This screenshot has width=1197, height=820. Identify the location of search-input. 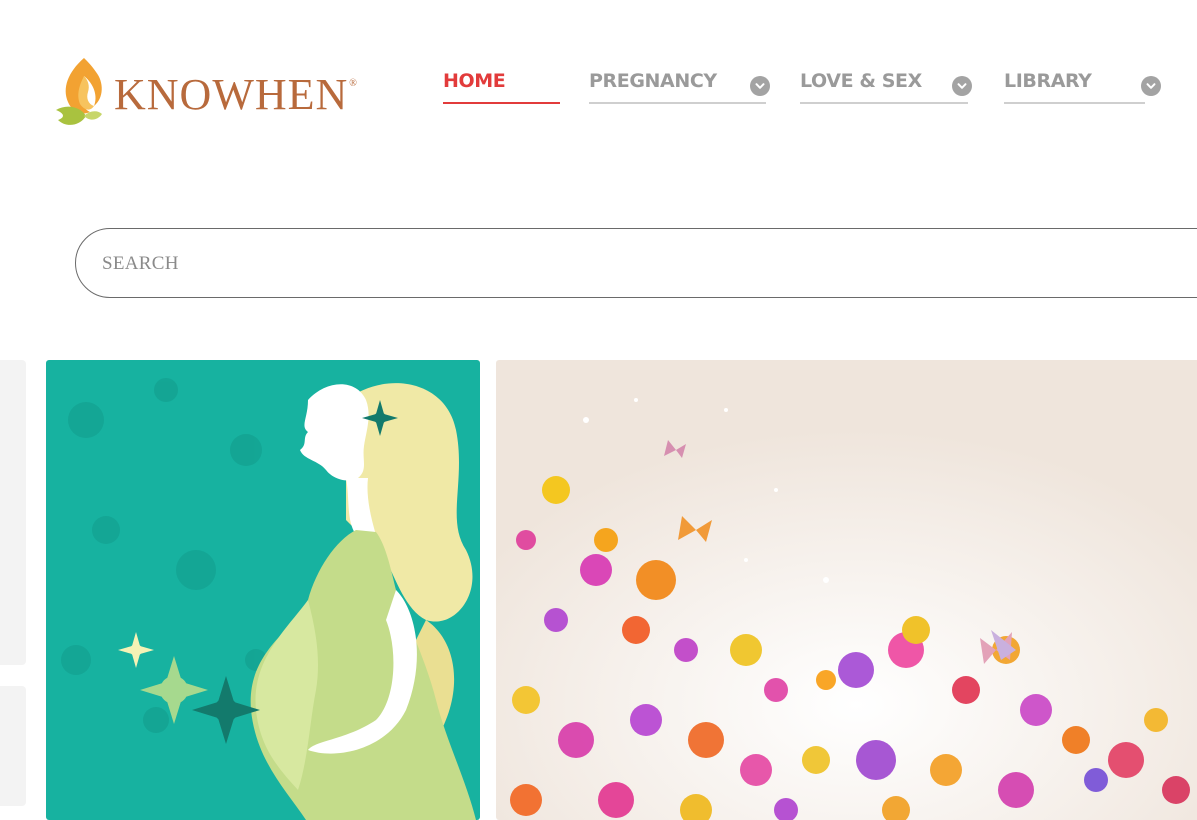
(552, 264).